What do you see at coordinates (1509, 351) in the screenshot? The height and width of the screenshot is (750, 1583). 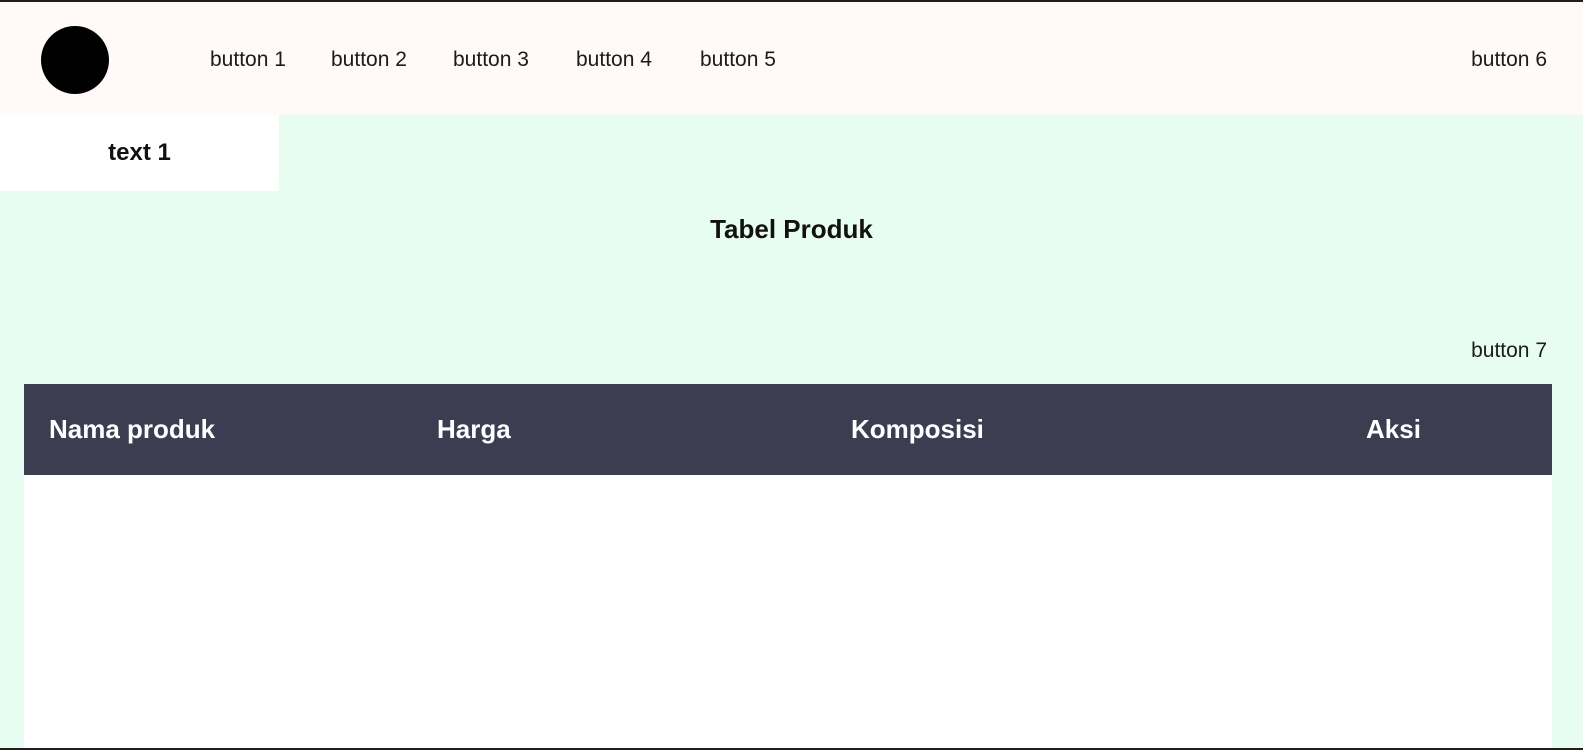 I see `action-button-7: button 7` at bounding box center [1509, 351].